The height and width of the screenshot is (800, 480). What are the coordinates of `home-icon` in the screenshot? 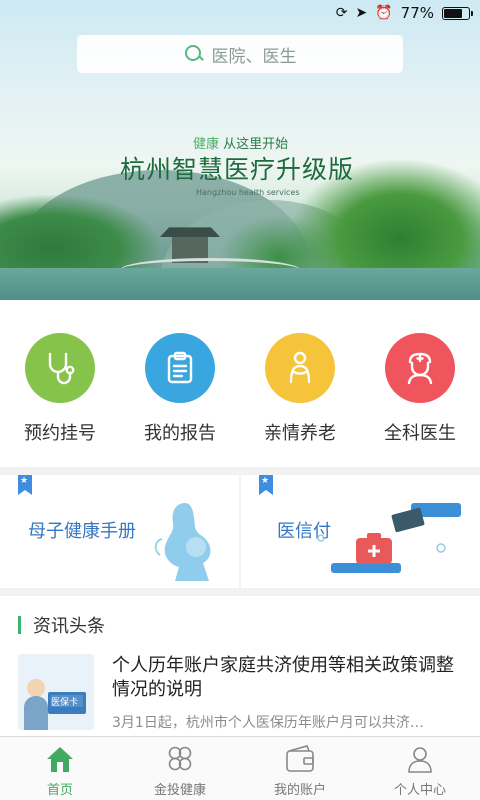 It's located at (60, 759).